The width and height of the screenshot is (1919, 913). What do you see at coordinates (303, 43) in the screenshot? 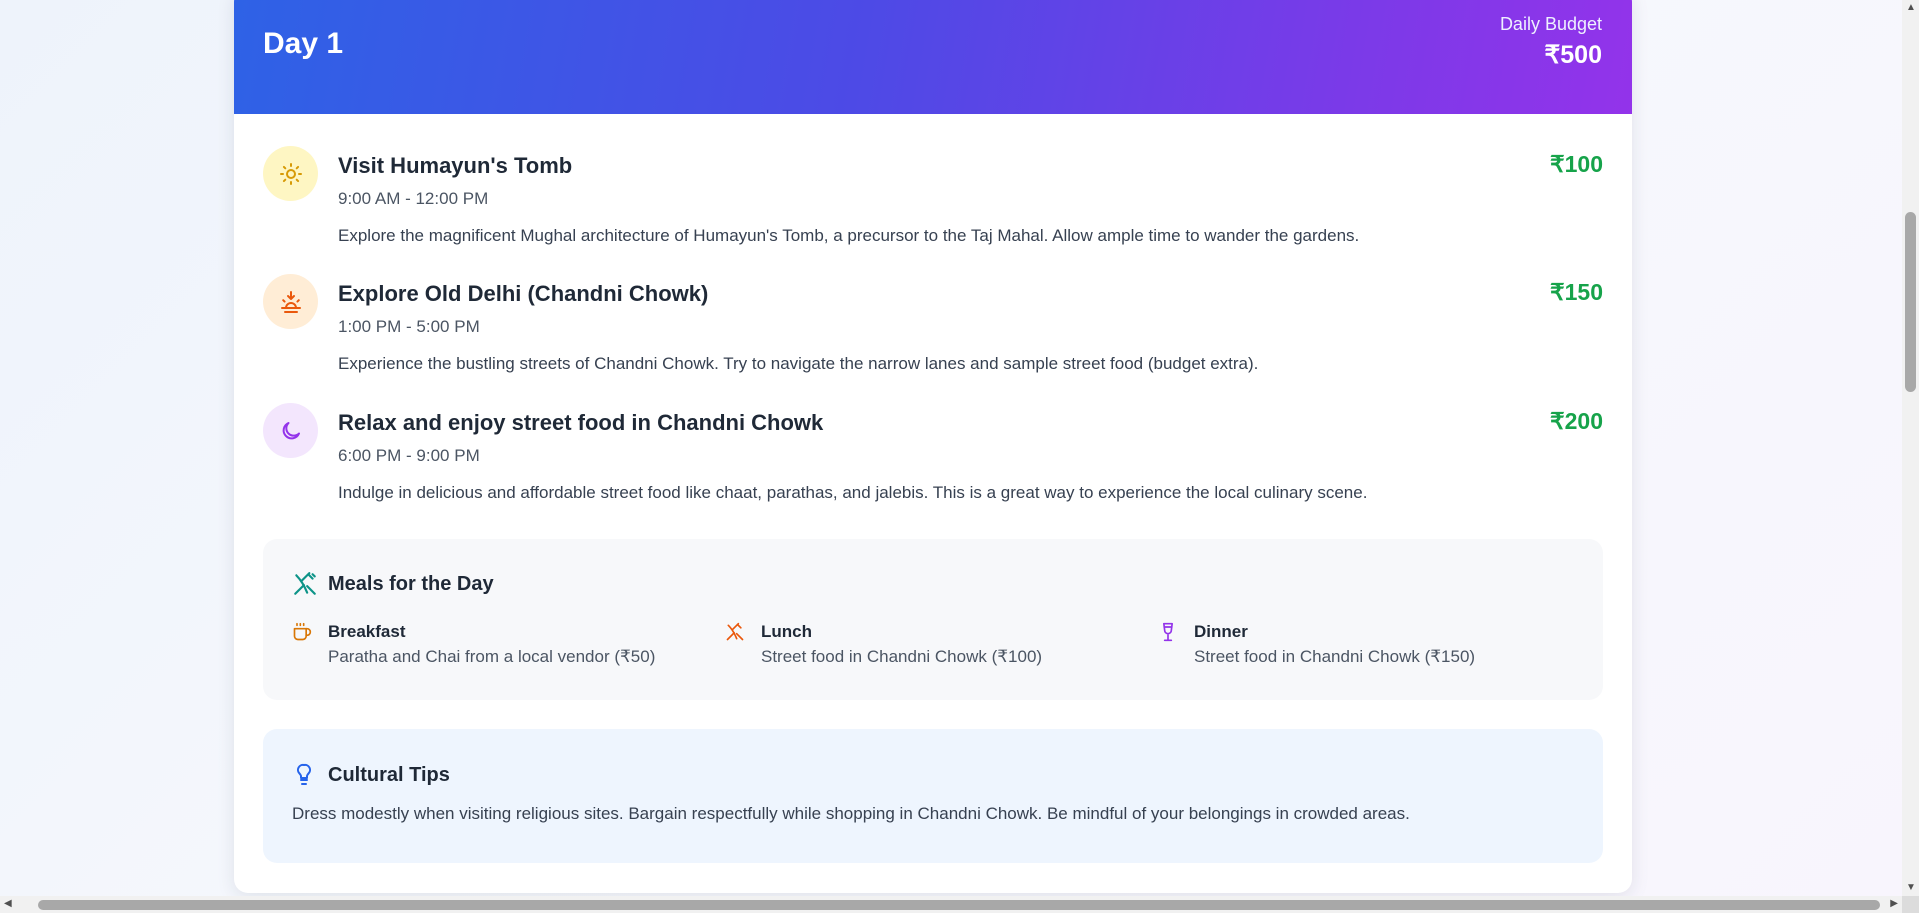
I see `day-title: Day 1` at bounding box center [303, 43].